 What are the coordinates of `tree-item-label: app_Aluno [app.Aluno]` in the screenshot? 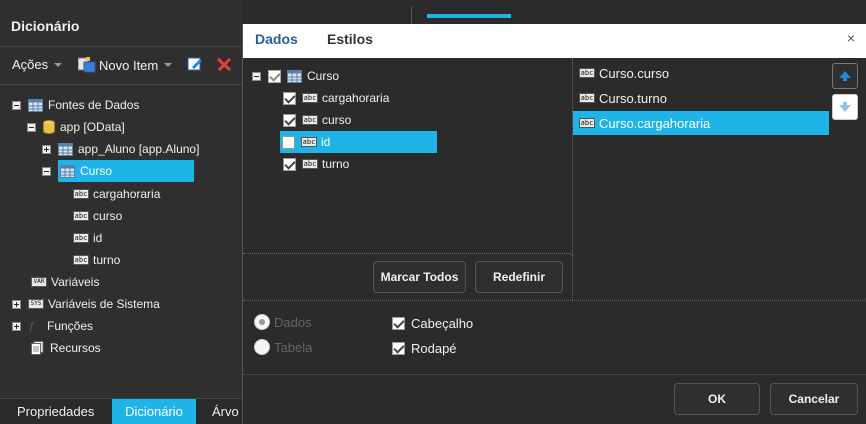 It's located at (139, 149).